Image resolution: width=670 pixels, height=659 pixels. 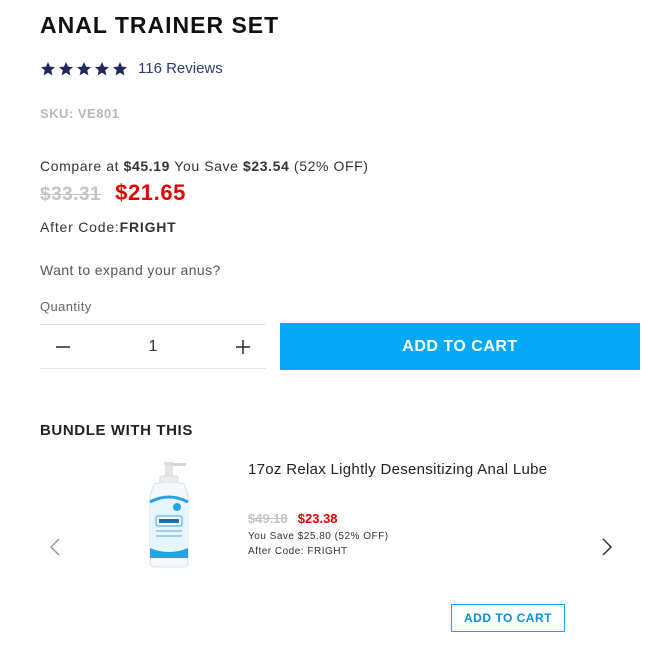 What do you see at coordinates (160, 25) in the screenshot?
I see `product-title: ANAL TRAINER SET` at bounding box center [160, 25].